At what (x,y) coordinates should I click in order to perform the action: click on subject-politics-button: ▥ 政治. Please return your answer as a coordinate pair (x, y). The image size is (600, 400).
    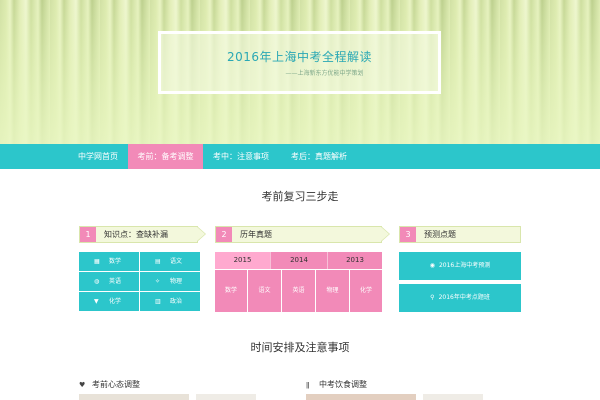
    Looking at the image, I should click on (170, 301).